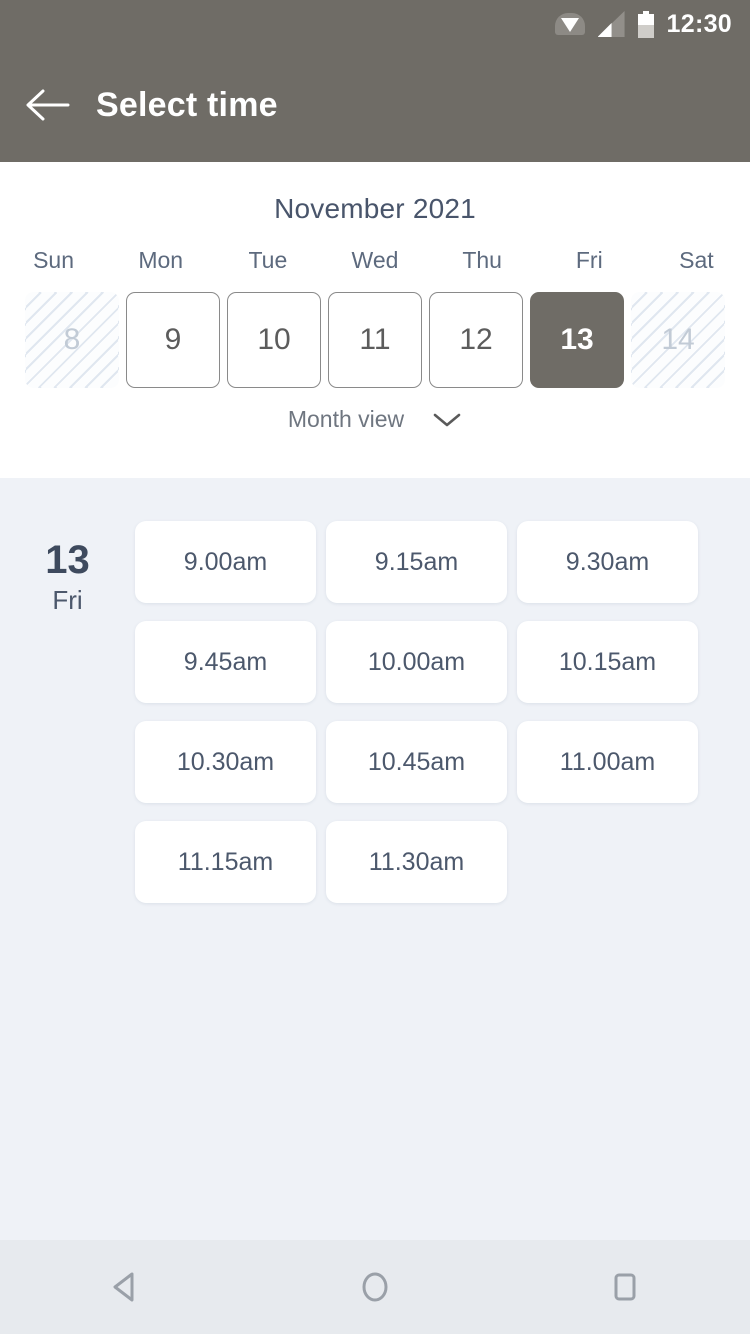 This screenshot has width=750, height=1334. What do you see at coordinates (225, 662) in the screenshot?
I see `time-slot: 9.45am` at bounding box center [225, 662].